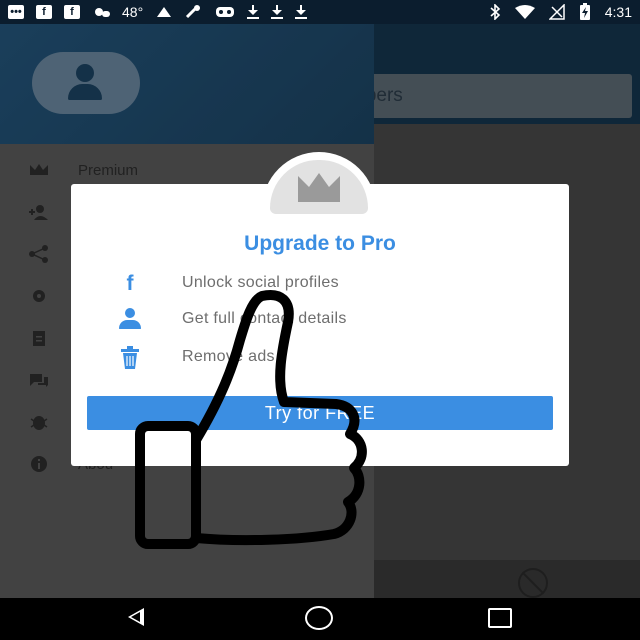  I want to click on navigation-bar, so click(320, 619).